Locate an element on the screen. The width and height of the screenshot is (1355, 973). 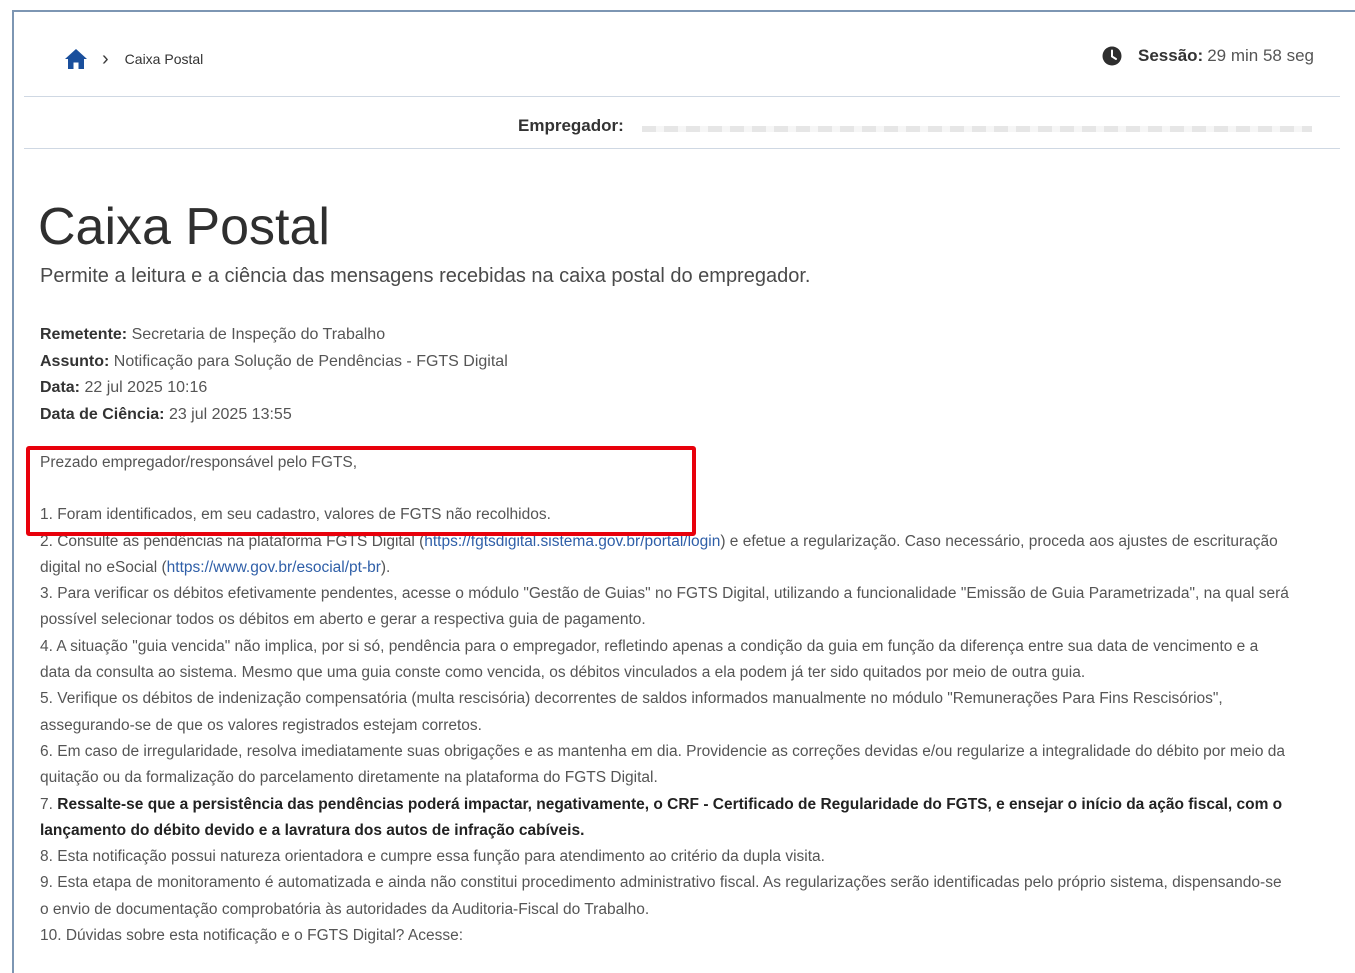
home-icon is located at coordinates (76, 59).